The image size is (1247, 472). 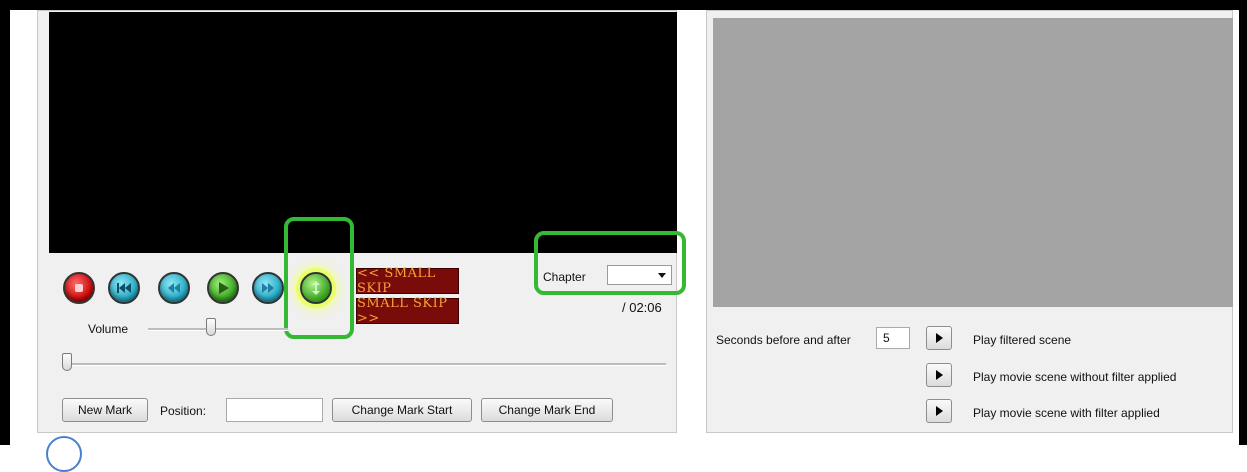 I want to click on chapter-highlight, so click(x=610, y=263).